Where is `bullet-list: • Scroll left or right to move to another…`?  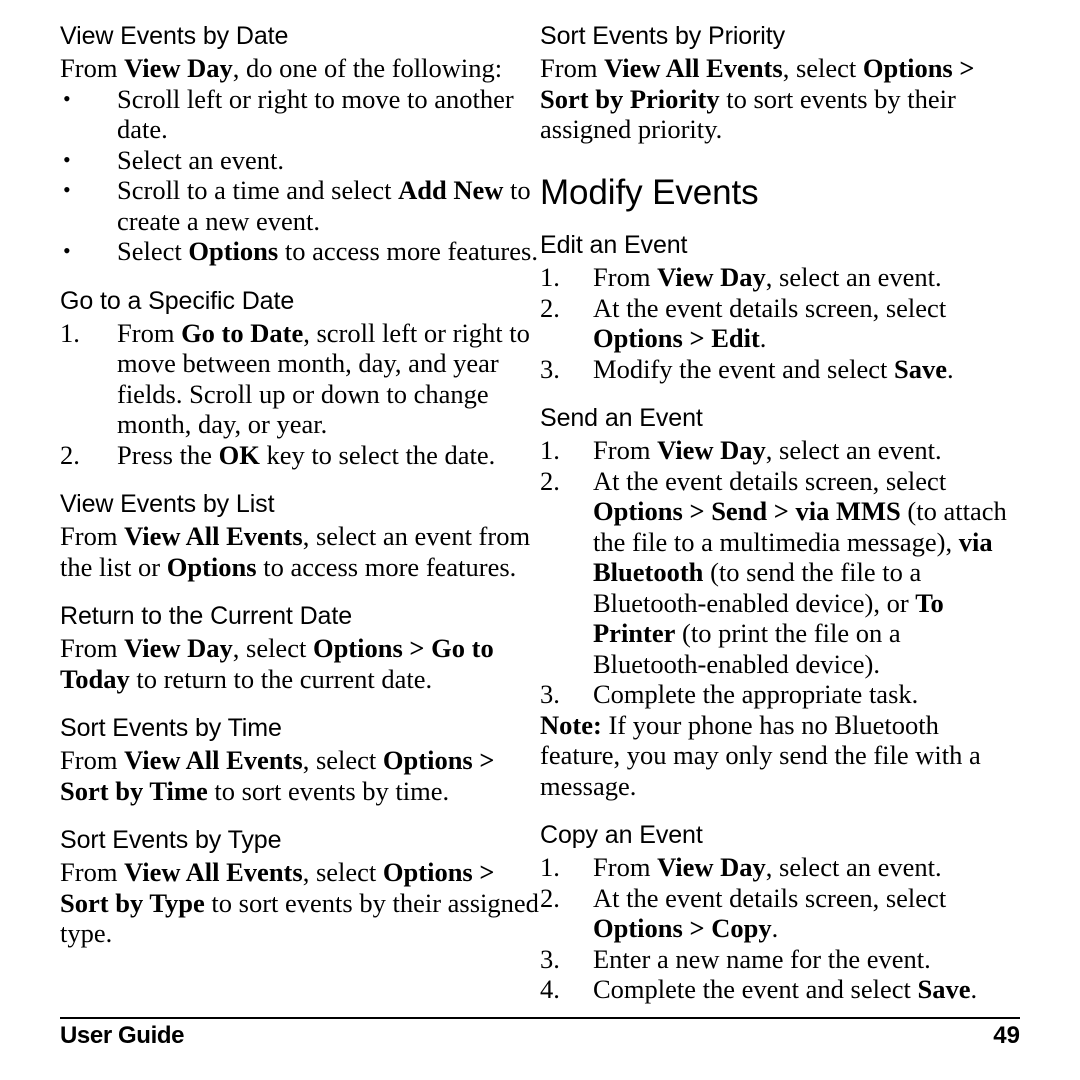
bullet-list: • Scroll left or right to move to another… is located at coordinates (300, 175).